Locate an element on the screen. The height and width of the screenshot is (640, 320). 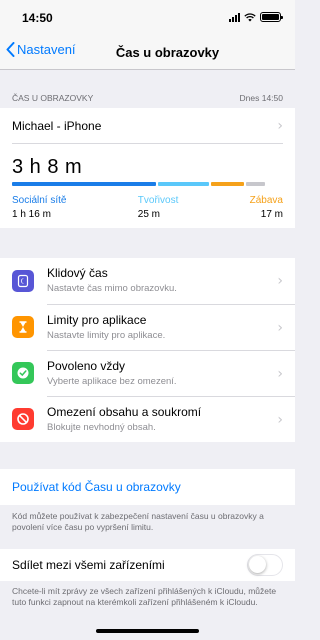
usage-bar-chart is located at coordinates (138, 184).